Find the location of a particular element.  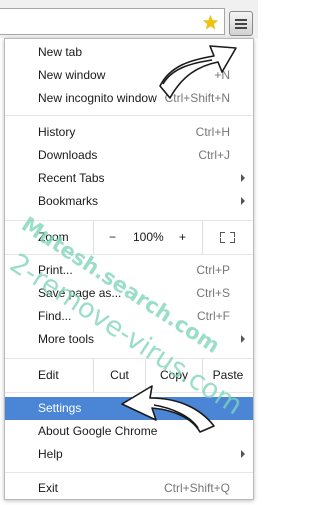

copy-label: Copy is located at coordinates (173, 375).